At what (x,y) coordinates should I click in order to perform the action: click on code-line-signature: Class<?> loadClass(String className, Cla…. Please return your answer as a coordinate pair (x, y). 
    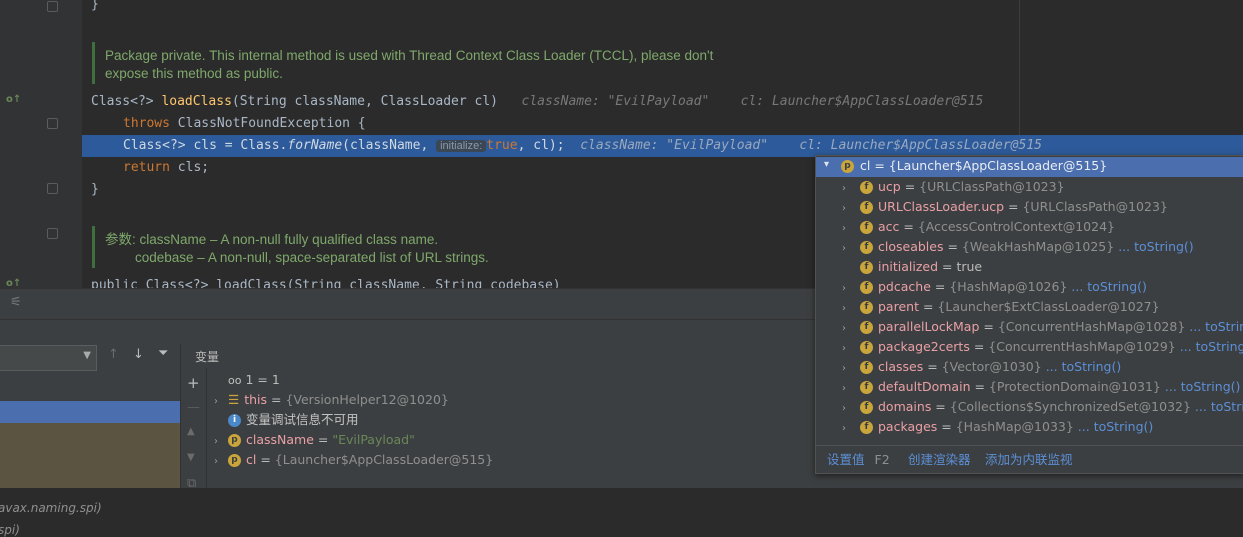
    Looking at the image, I should click on (537, 102).